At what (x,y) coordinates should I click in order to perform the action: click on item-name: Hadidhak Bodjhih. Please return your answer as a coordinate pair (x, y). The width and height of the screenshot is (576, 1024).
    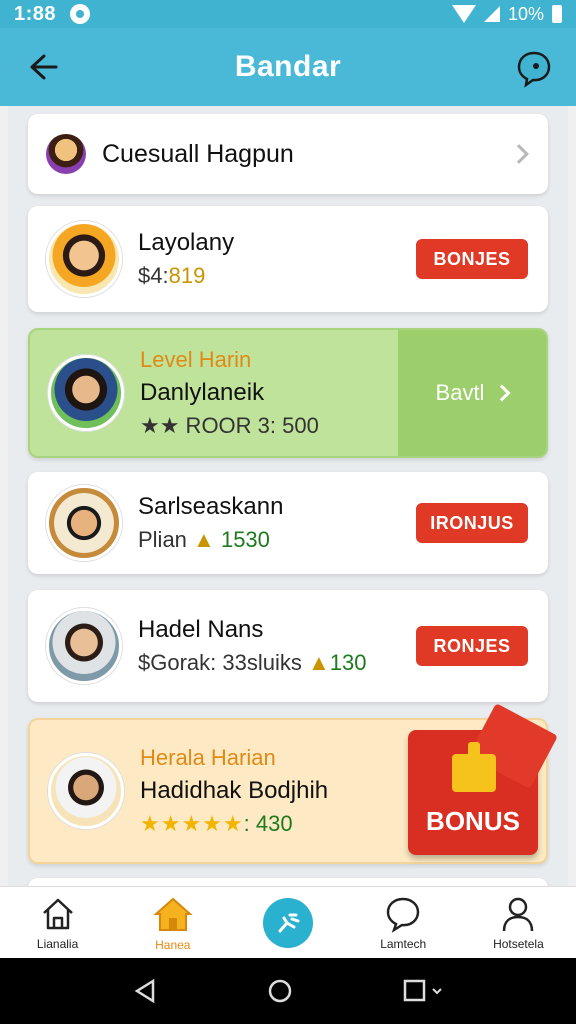
    Looking at the image, I should click on (234, 790).